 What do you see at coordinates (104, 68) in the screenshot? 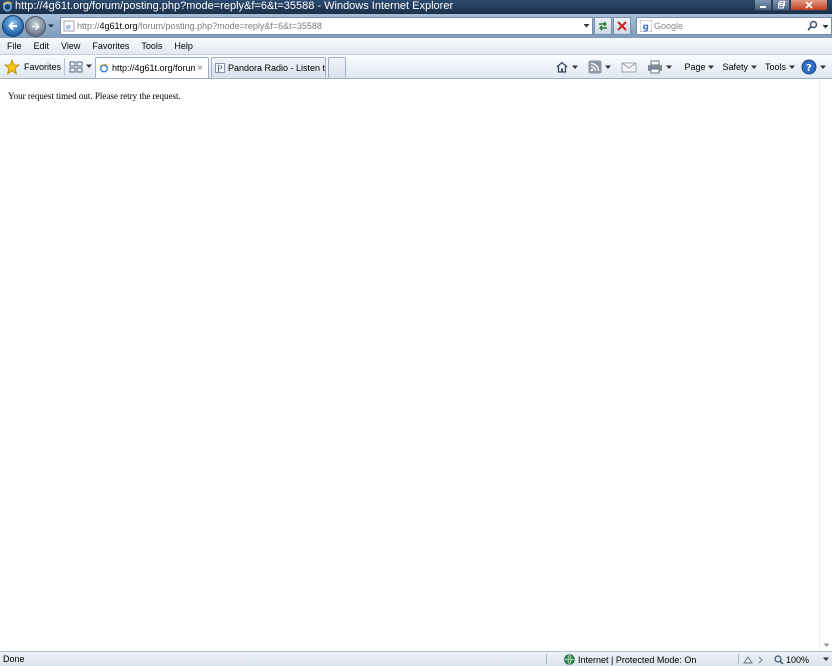
I see `ie-page-icon` at bounding box center [104, 68].